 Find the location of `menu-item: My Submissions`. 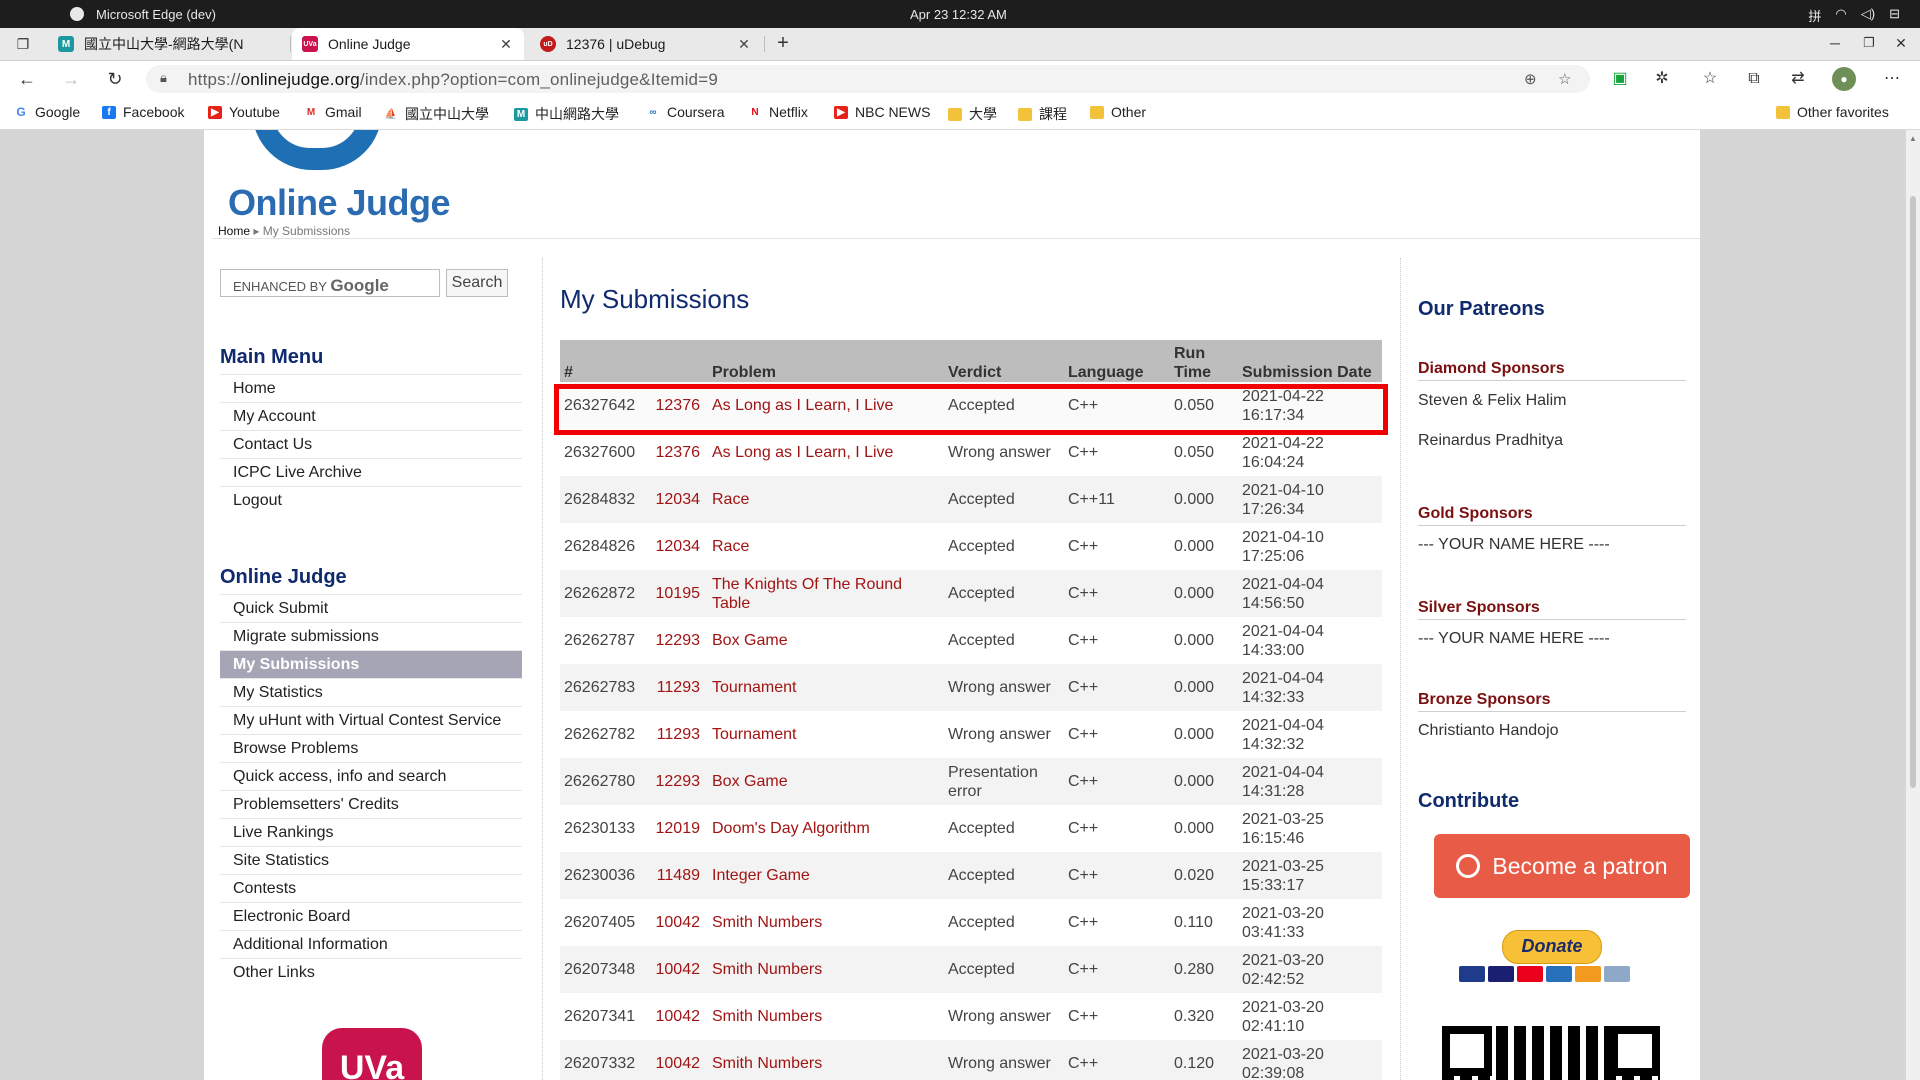

menu-item: My Submissions is located at coordinates (371, 664).